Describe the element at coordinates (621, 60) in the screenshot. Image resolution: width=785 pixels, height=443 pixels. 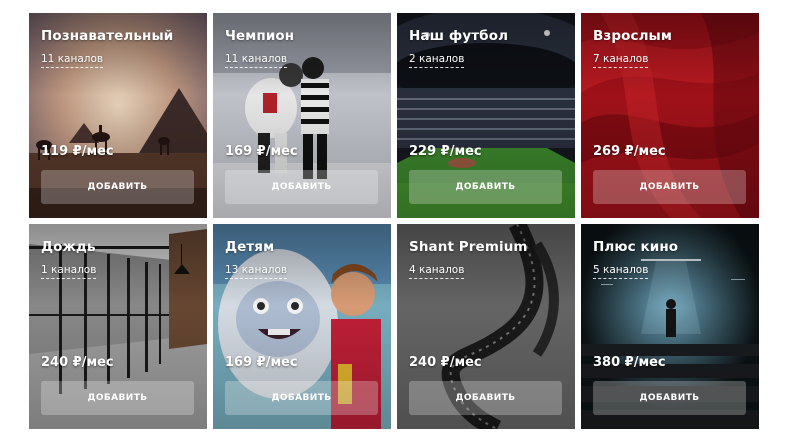
I see `channels-count-link: 7 каналов` at that location.